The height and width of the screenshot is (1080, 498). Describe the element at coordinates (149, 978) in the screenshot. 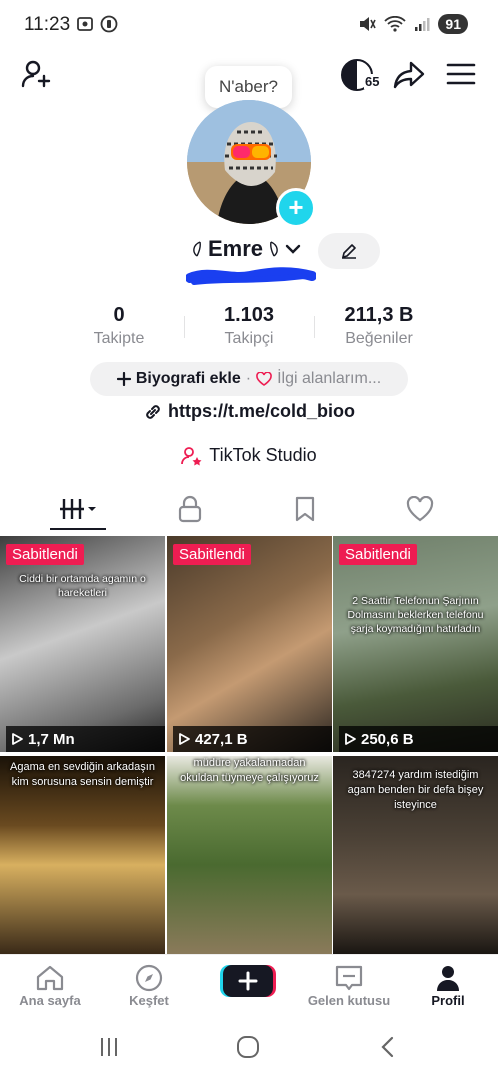

I see `compass-icon` at that location.